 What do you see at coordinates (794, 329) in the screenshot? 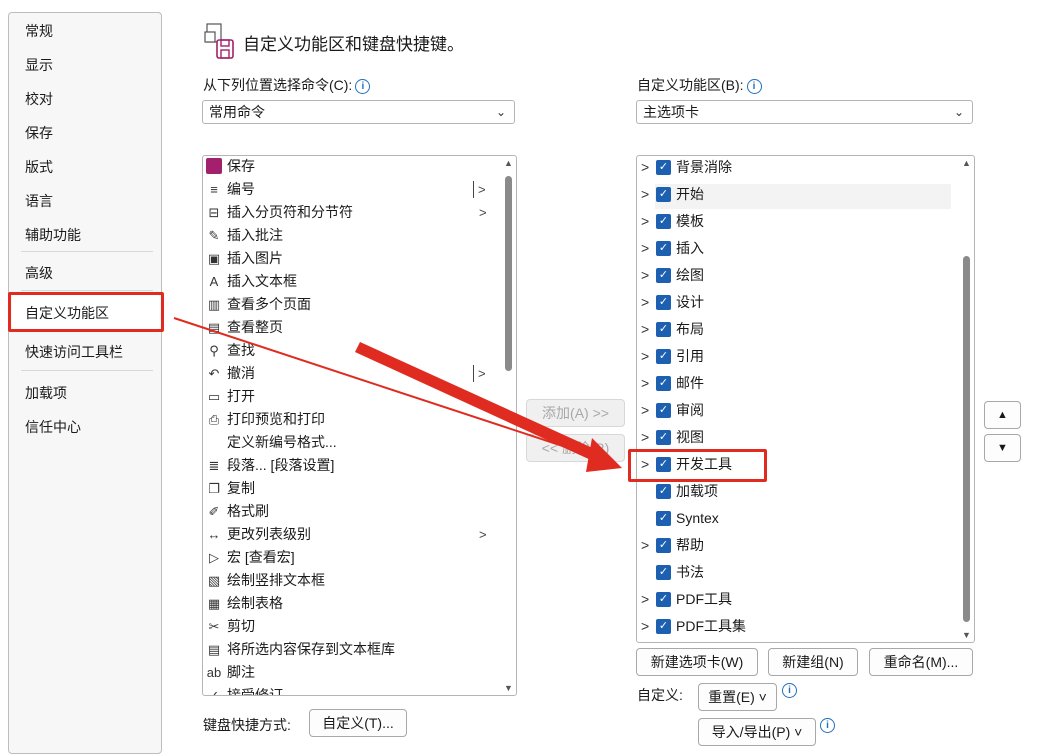
I see `ribbon-tab-item: > ✓ 布局` at bounding box center [794, 329].